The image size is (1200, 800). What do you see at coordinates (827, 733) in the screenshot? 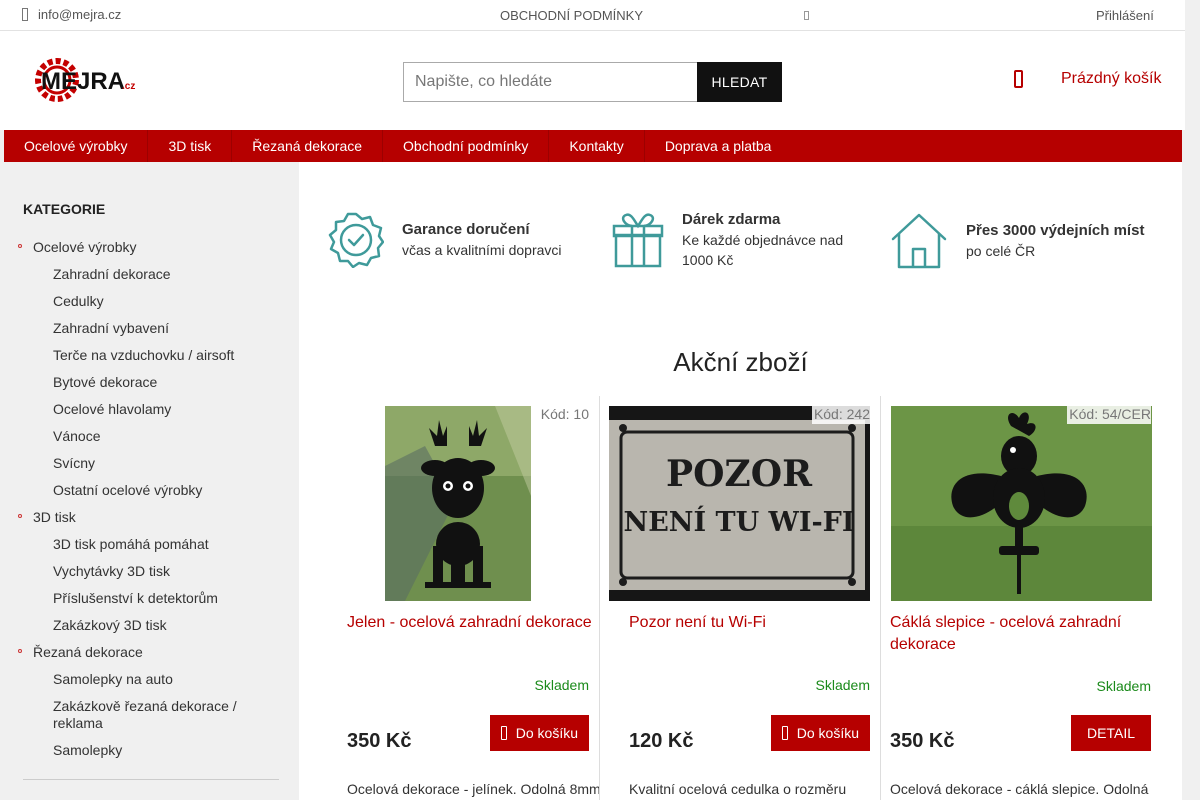
I see `button-label: Do košíku` at bounding box center [827, 733].